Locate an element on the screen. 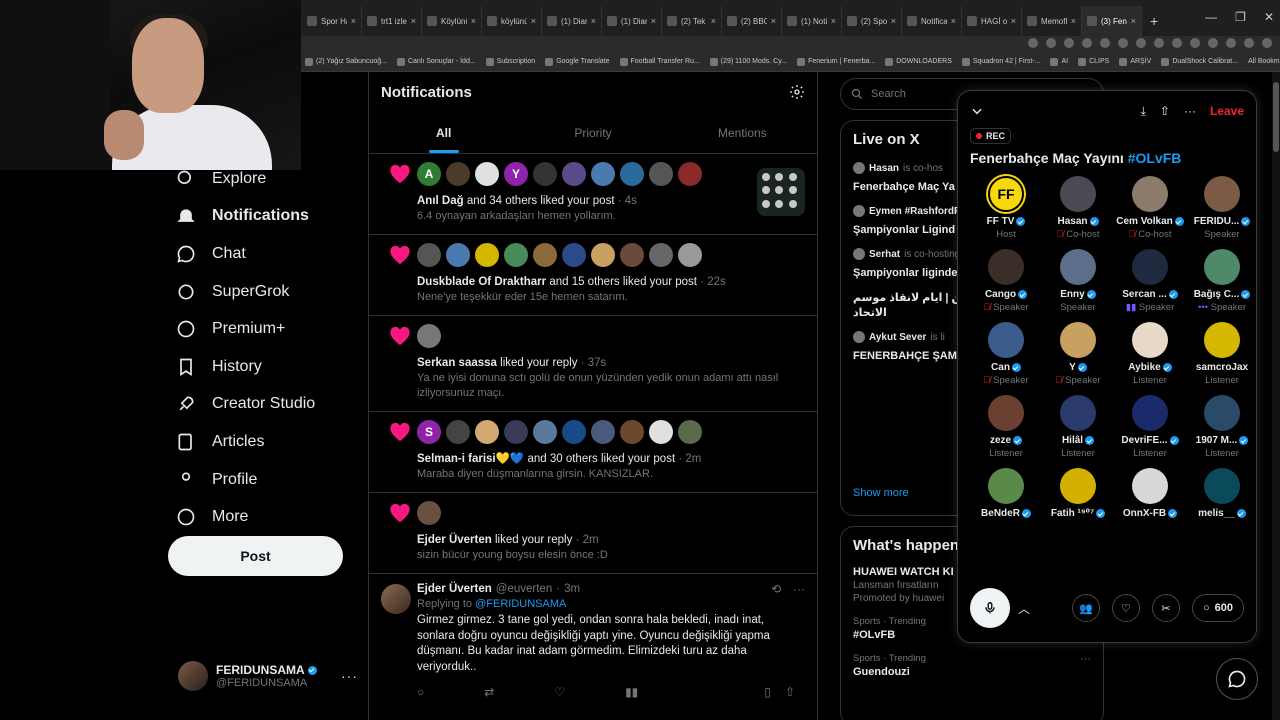  nav-item-notifications: Notifications is located at coordinates (263, 217).